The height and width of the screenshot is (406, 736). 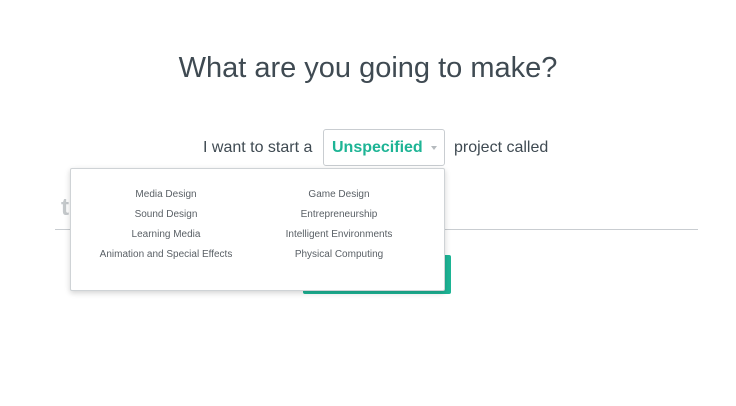 What do you see at coordinates (258, 147) in the screenshot?
I see `sentence-prefix: I want to start a` at bounding box center [258, 147].